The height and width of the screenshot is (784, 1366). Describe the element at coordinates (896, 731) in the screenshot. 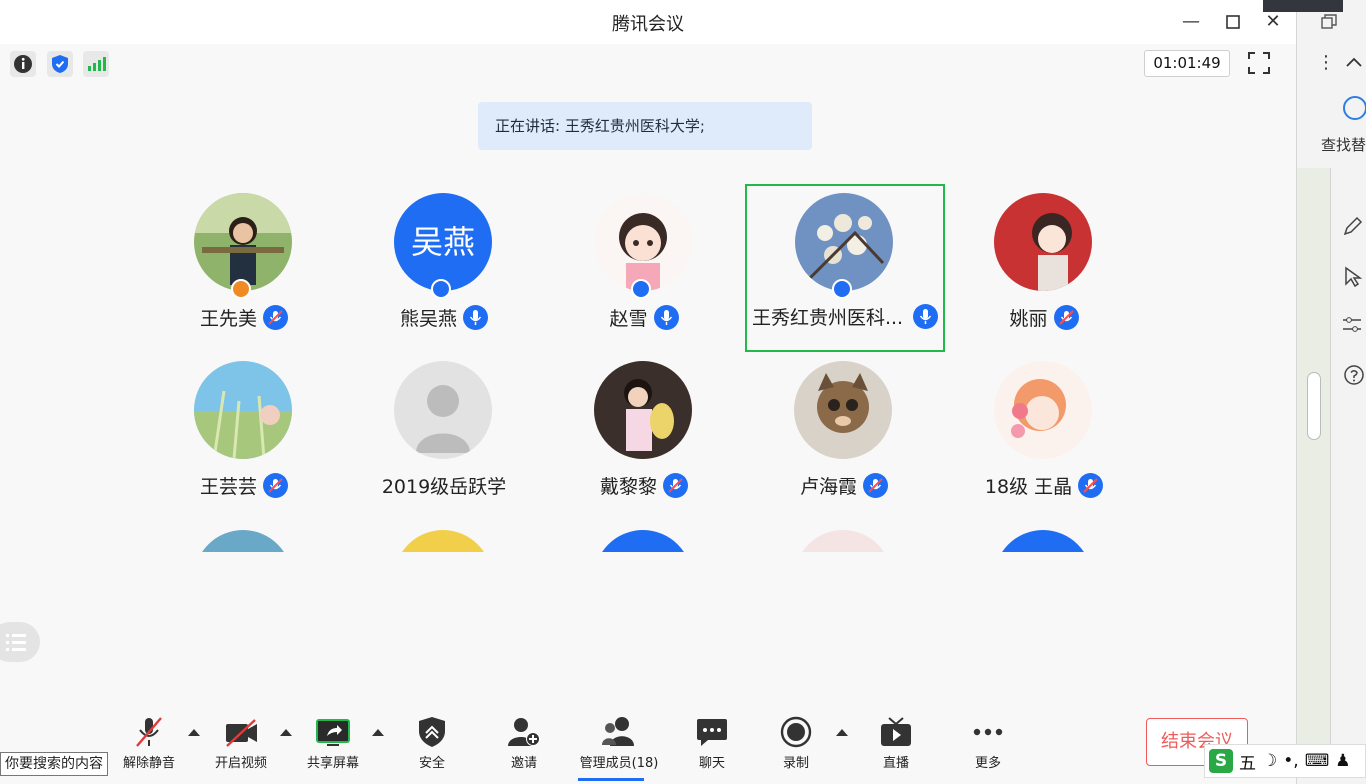

I see `live-tv-icon` at that location.